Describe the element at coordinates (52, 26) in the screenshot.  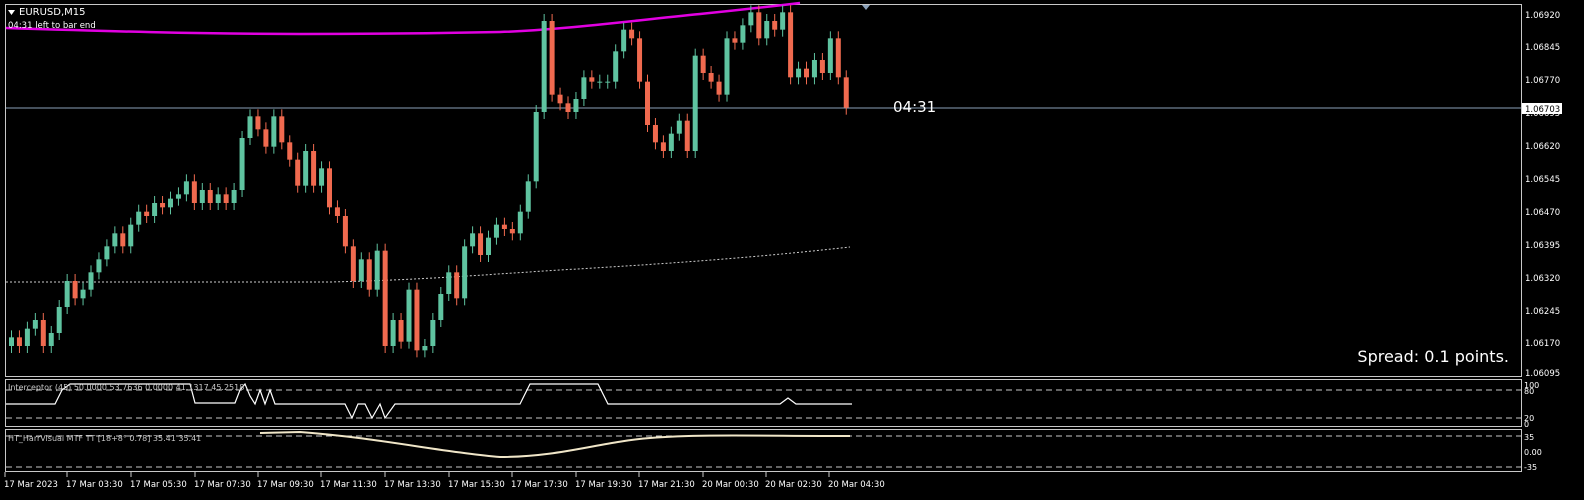
I see `bar-timer: 04:31 left to bar end` at that location.